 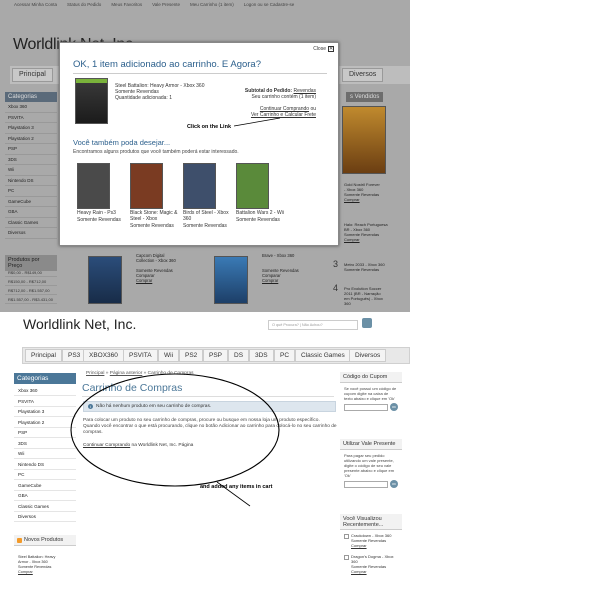 I want to click on price-range: R$712,00 - R$1.557,00, so click(x=31, y=290).